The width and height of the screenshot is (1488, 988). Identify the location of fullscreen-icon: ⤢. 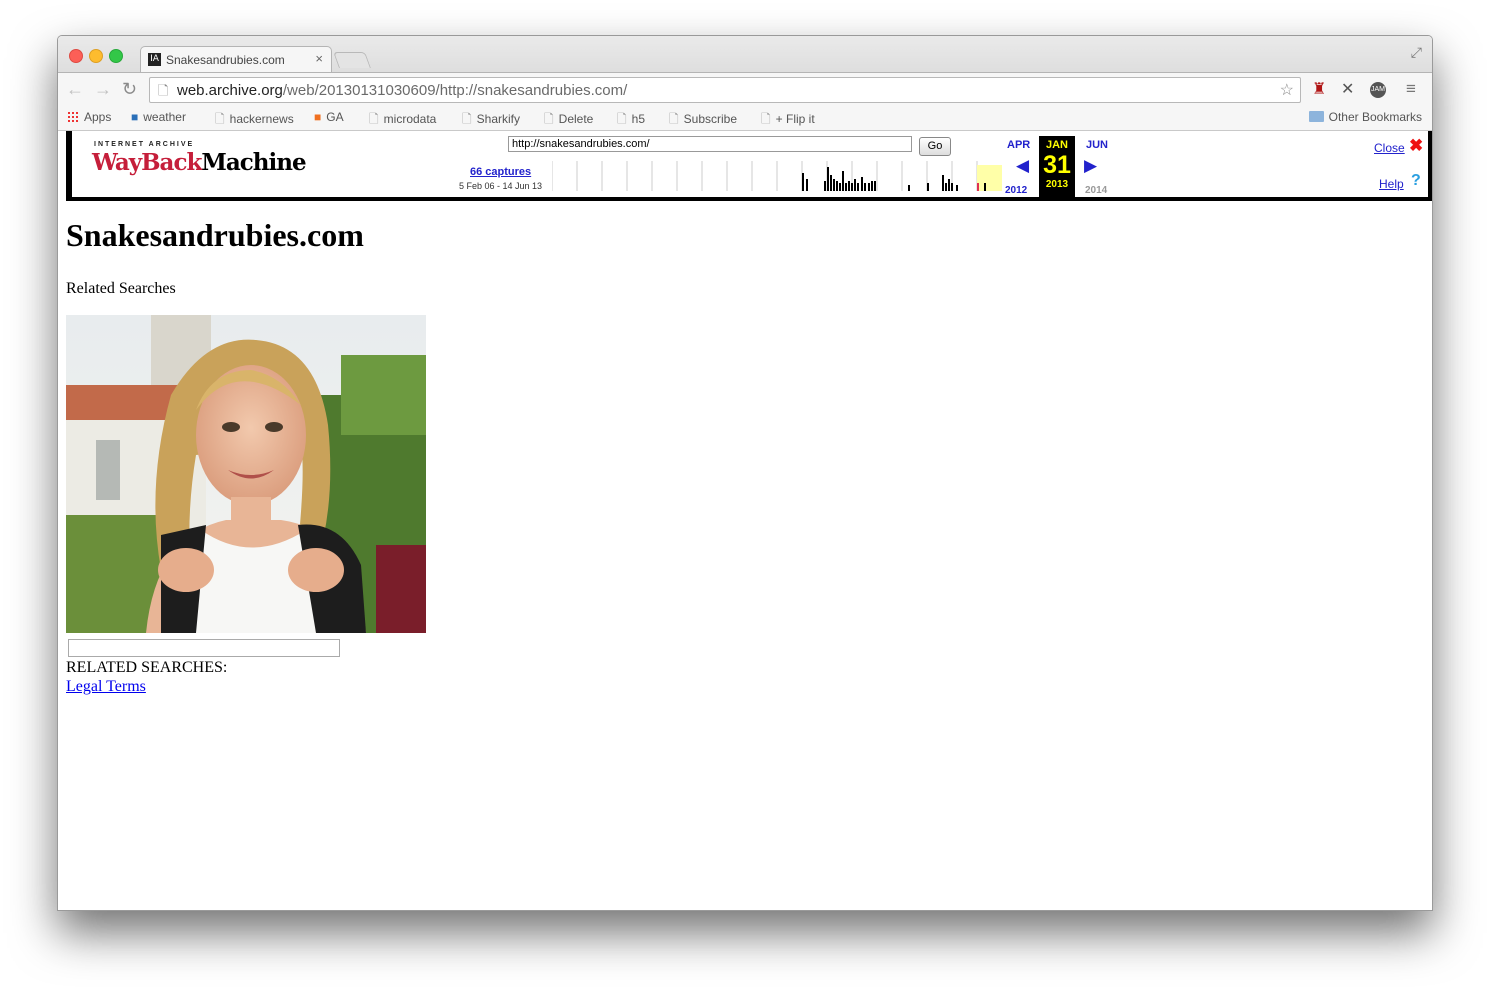
(1416, 52).